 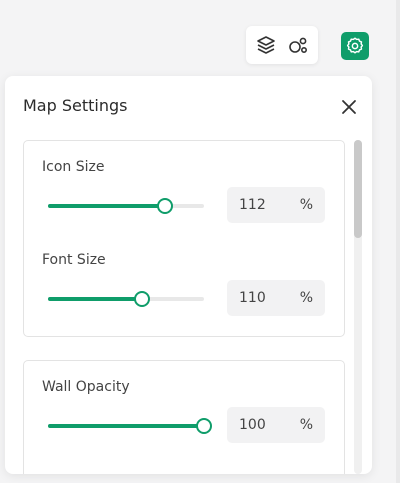 I want to click on wall-opacity-label: Wall Opacity, so click(x=86, y=387).